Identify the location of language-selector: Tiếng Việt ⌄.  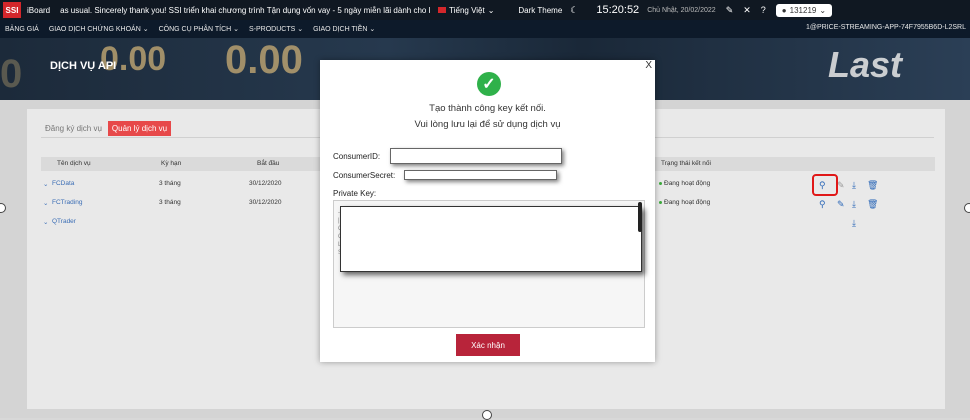
(466, 10).